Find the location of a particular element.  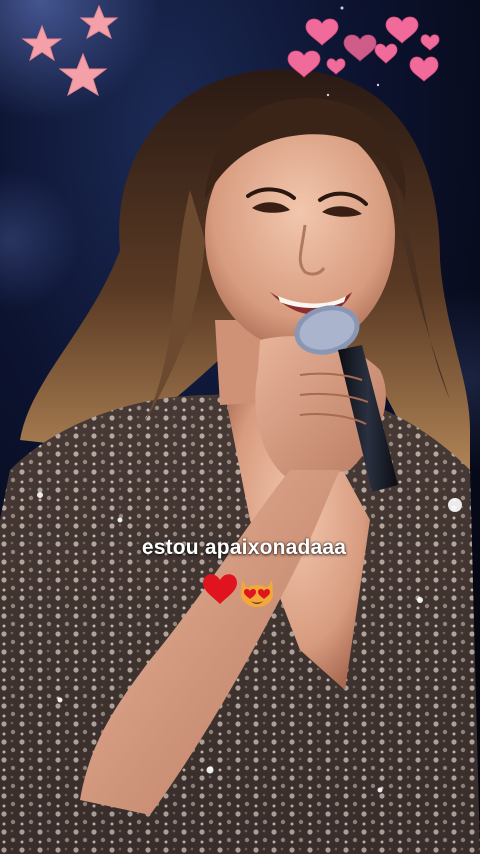

red-heart-icon is located at coordinates (220, 589).